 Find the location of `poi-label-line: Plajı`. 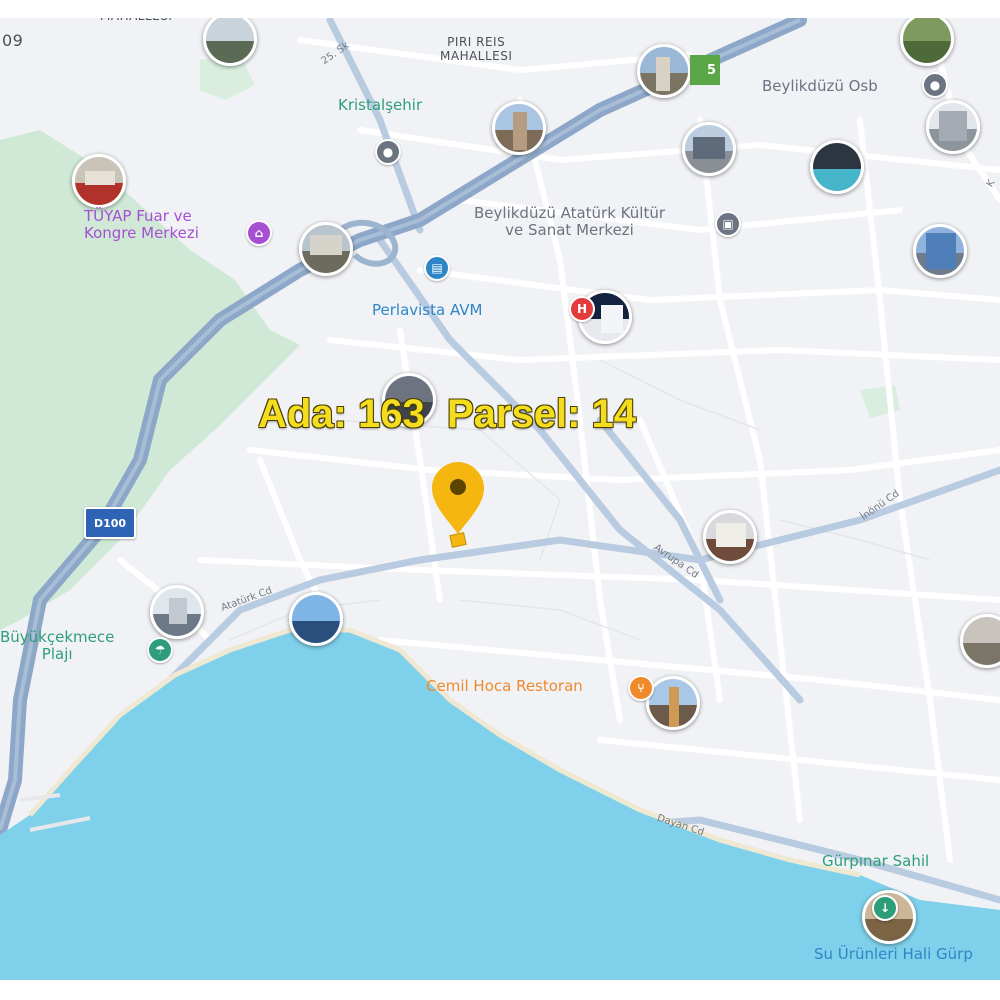

poi-label-line: Plajı is located at coordinates (57, 654).